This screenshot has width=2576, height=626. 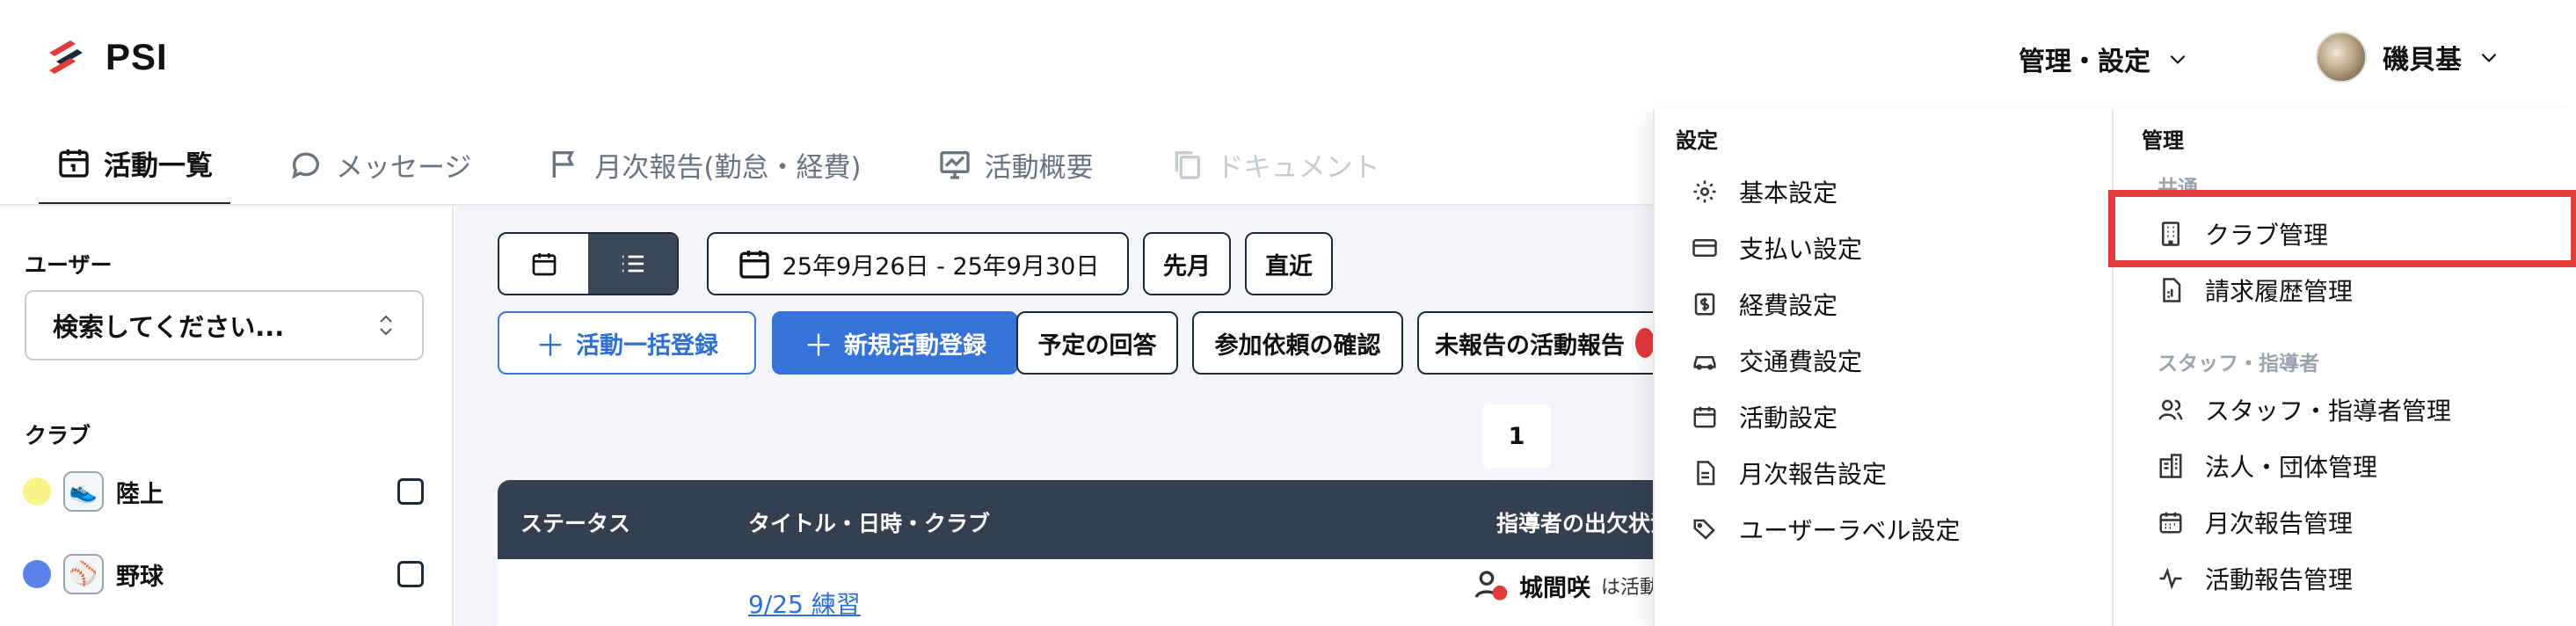 What do you see at coordinates (550, 346) in the screenshot?
I see `plus-icon: ＋` at bounding box center [550, 346].